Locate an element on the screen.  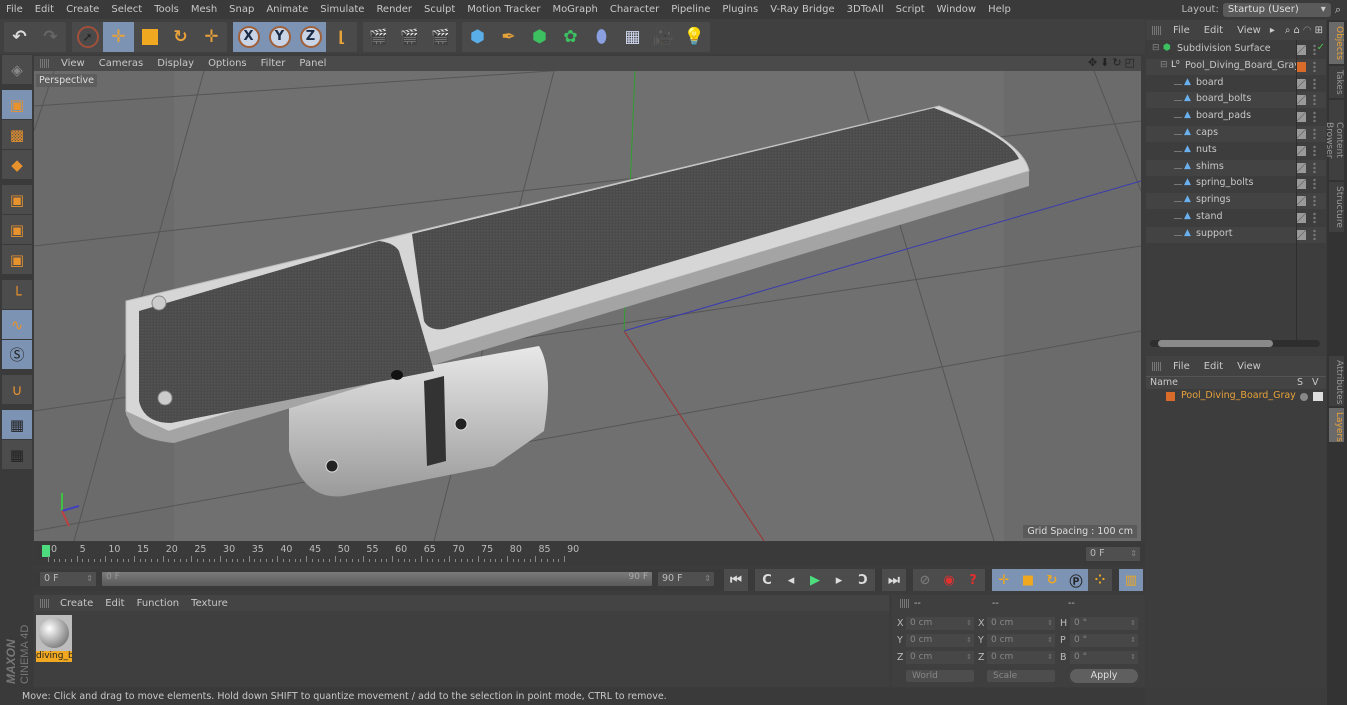
y-axis-icon: Y is located at coordinates (279, 36).